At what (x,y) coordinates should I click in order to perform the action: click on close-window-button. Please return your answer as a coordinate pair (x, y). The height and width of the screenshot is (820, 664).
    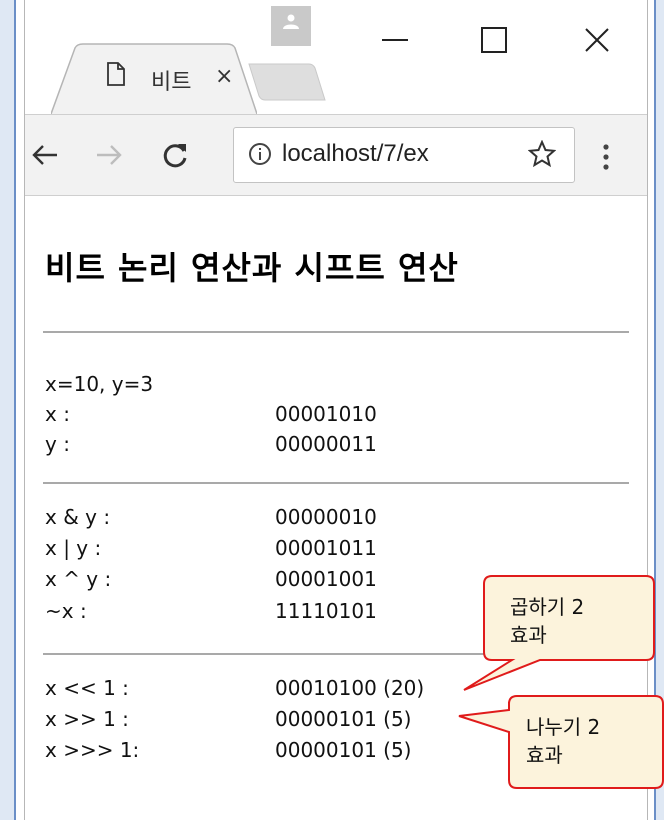
    Looking at the image, I should click on (597, 40).